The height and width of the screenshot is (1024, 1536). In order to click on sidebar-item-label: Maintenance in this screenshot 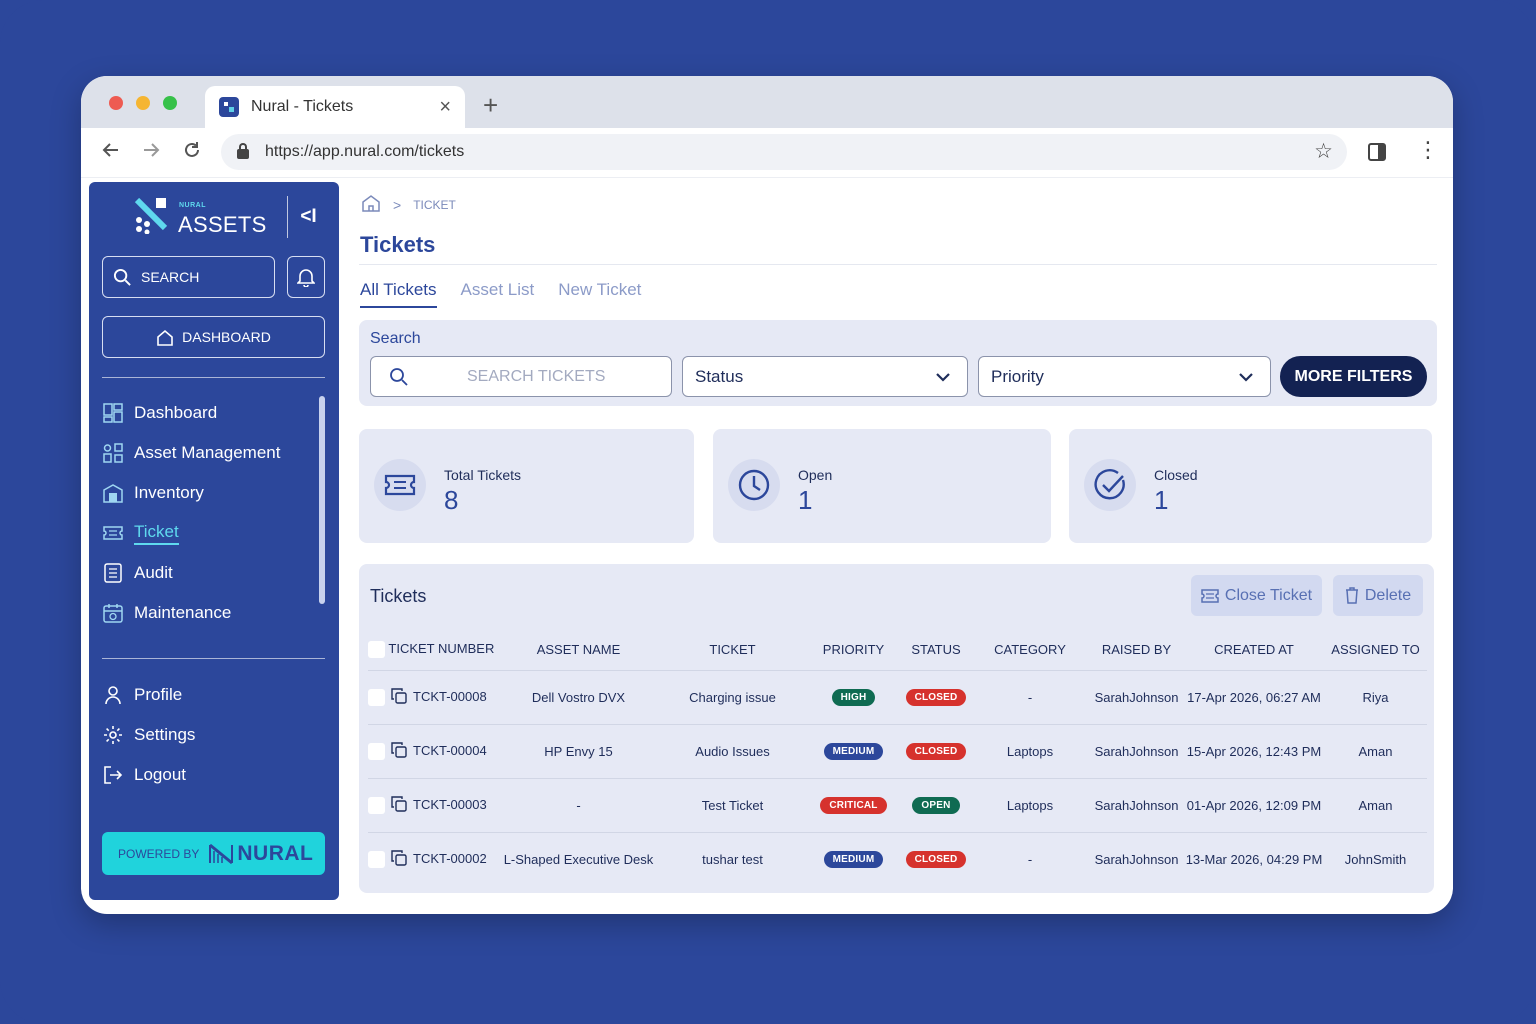, I will do `click(183, 612)`.